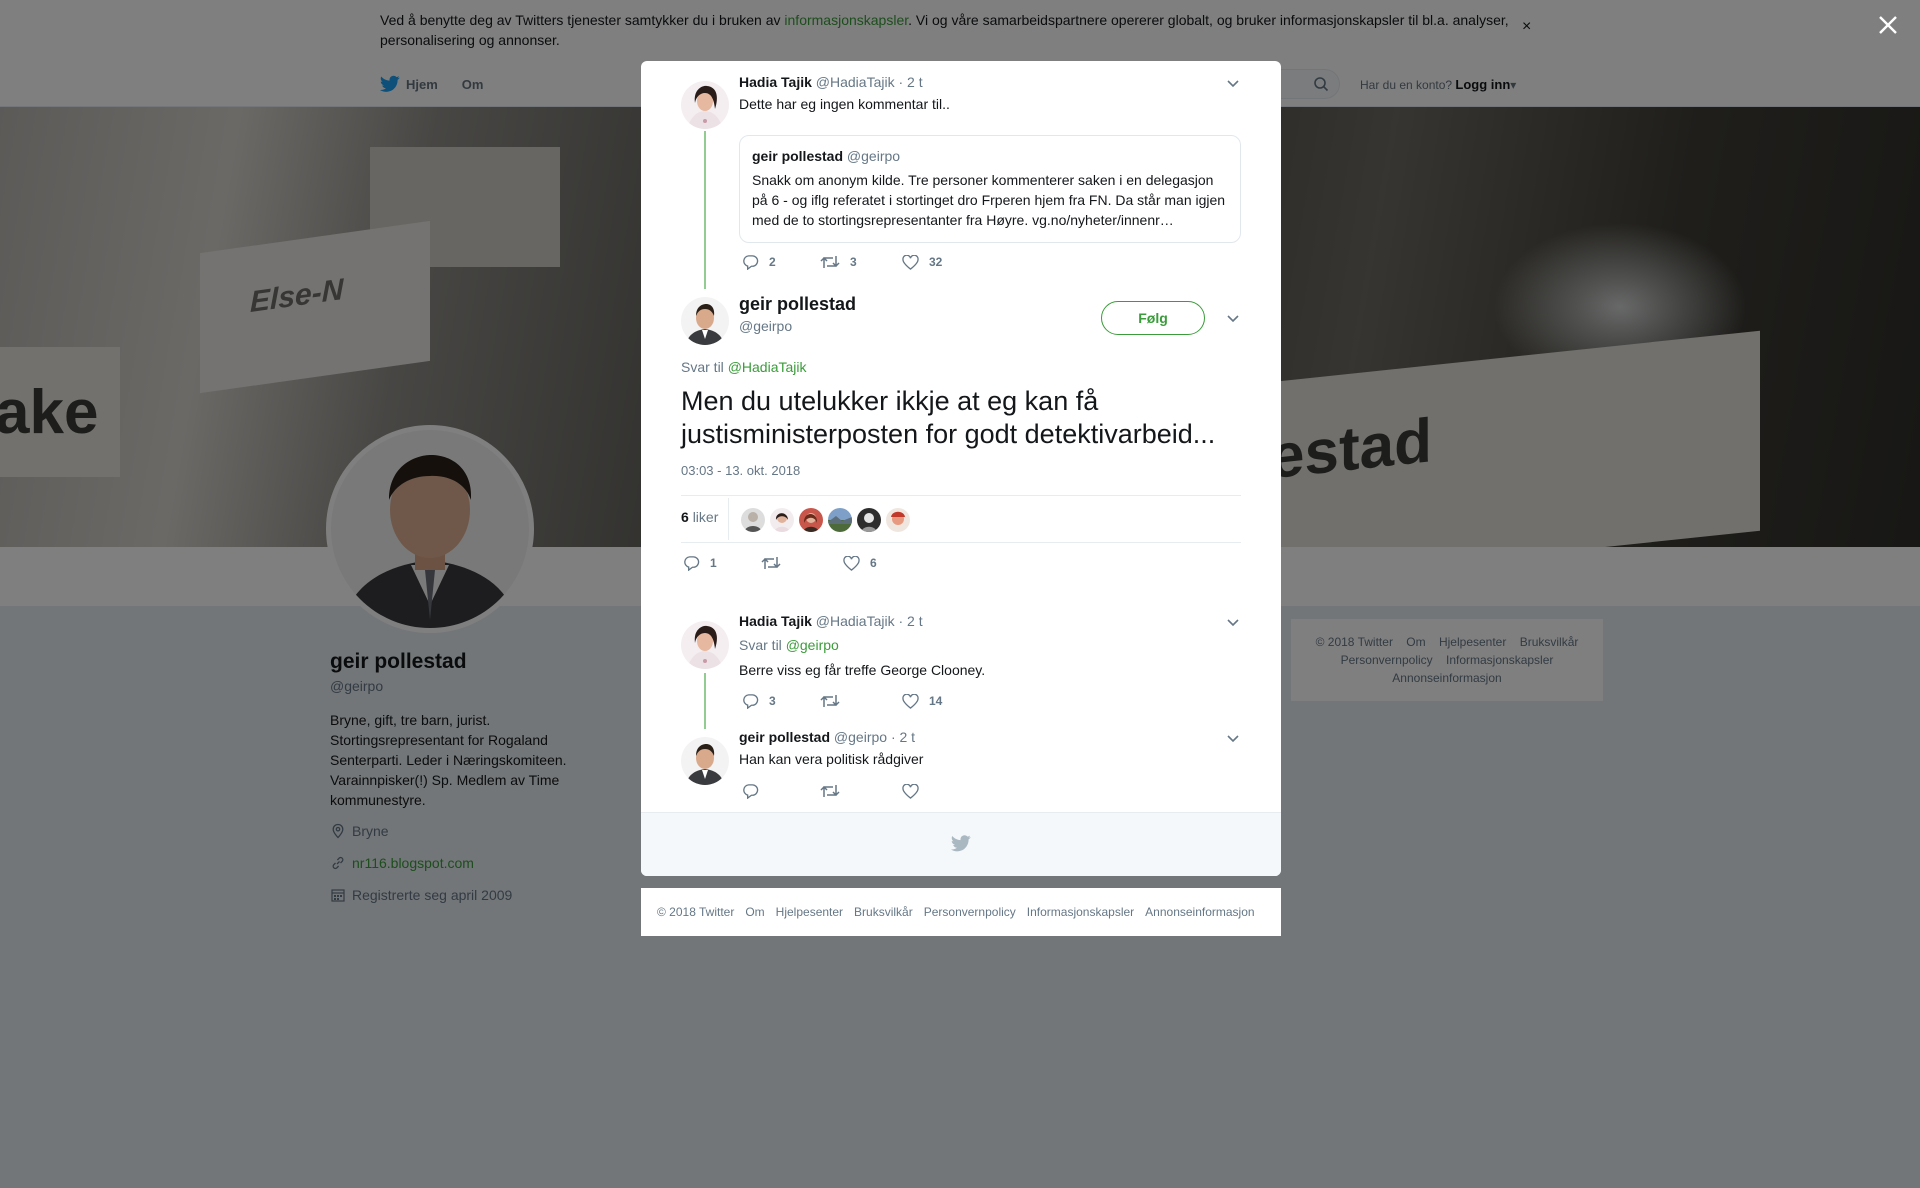 The image size is (1920, 1188). Describe the element at coordinates (1080, 912) in the screenshot. I see `footer-link: Informasjonskapsler` at that location.